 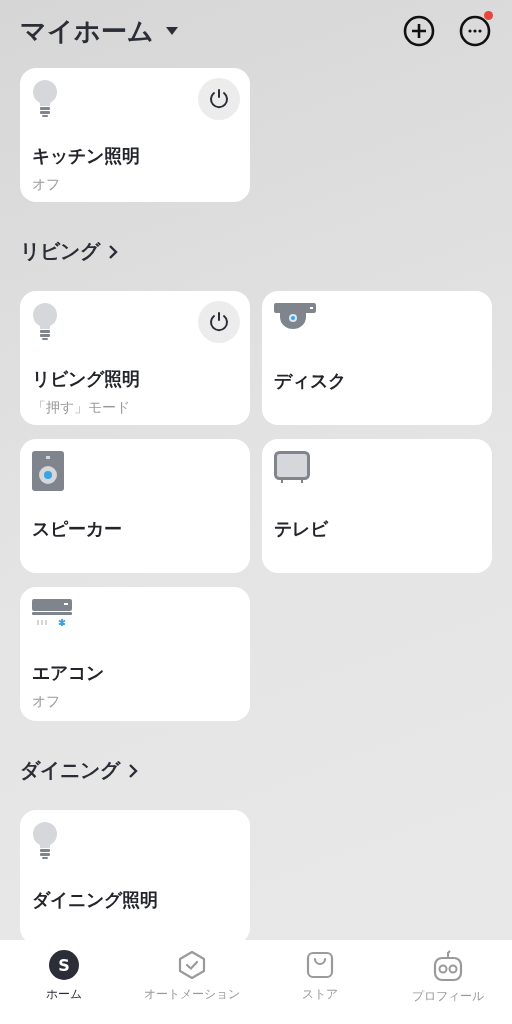 What do you see at coordinates (135, 875) in the screenshot?
I see `device-card: ダイニング照明` at bounding box center [135, 875].